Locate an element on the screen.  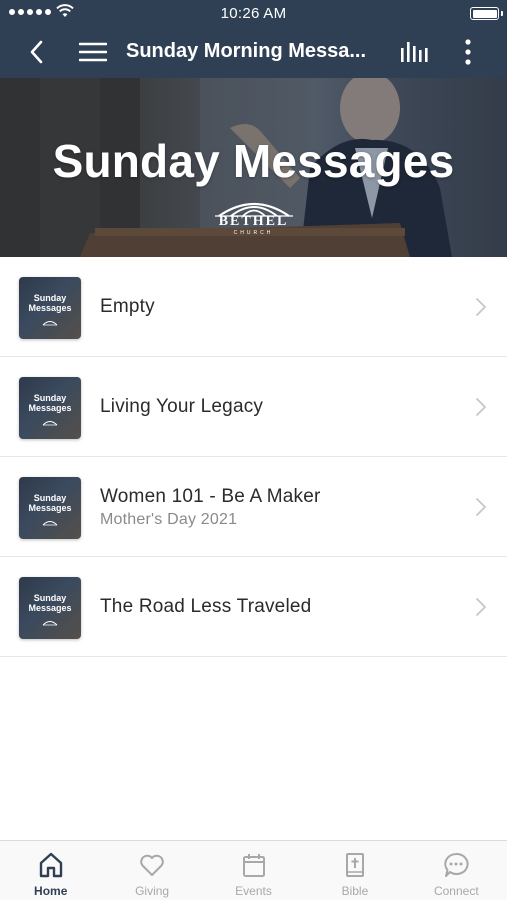
list-item: Sunday Messages Living Your Legacy is located at coordinates (253, 407).